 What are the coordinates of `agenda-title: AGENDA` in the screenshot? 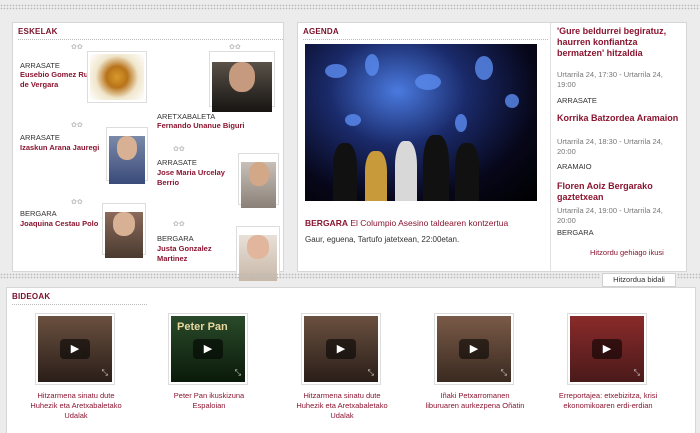 It's located at (423, 30).